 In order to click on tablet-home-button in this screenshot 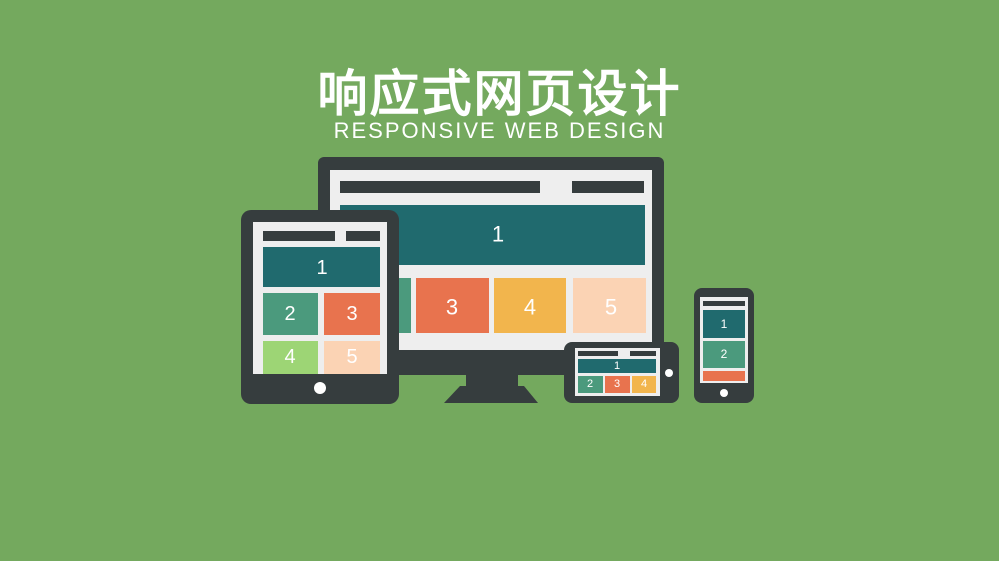, I will do `click(320, 388)`.